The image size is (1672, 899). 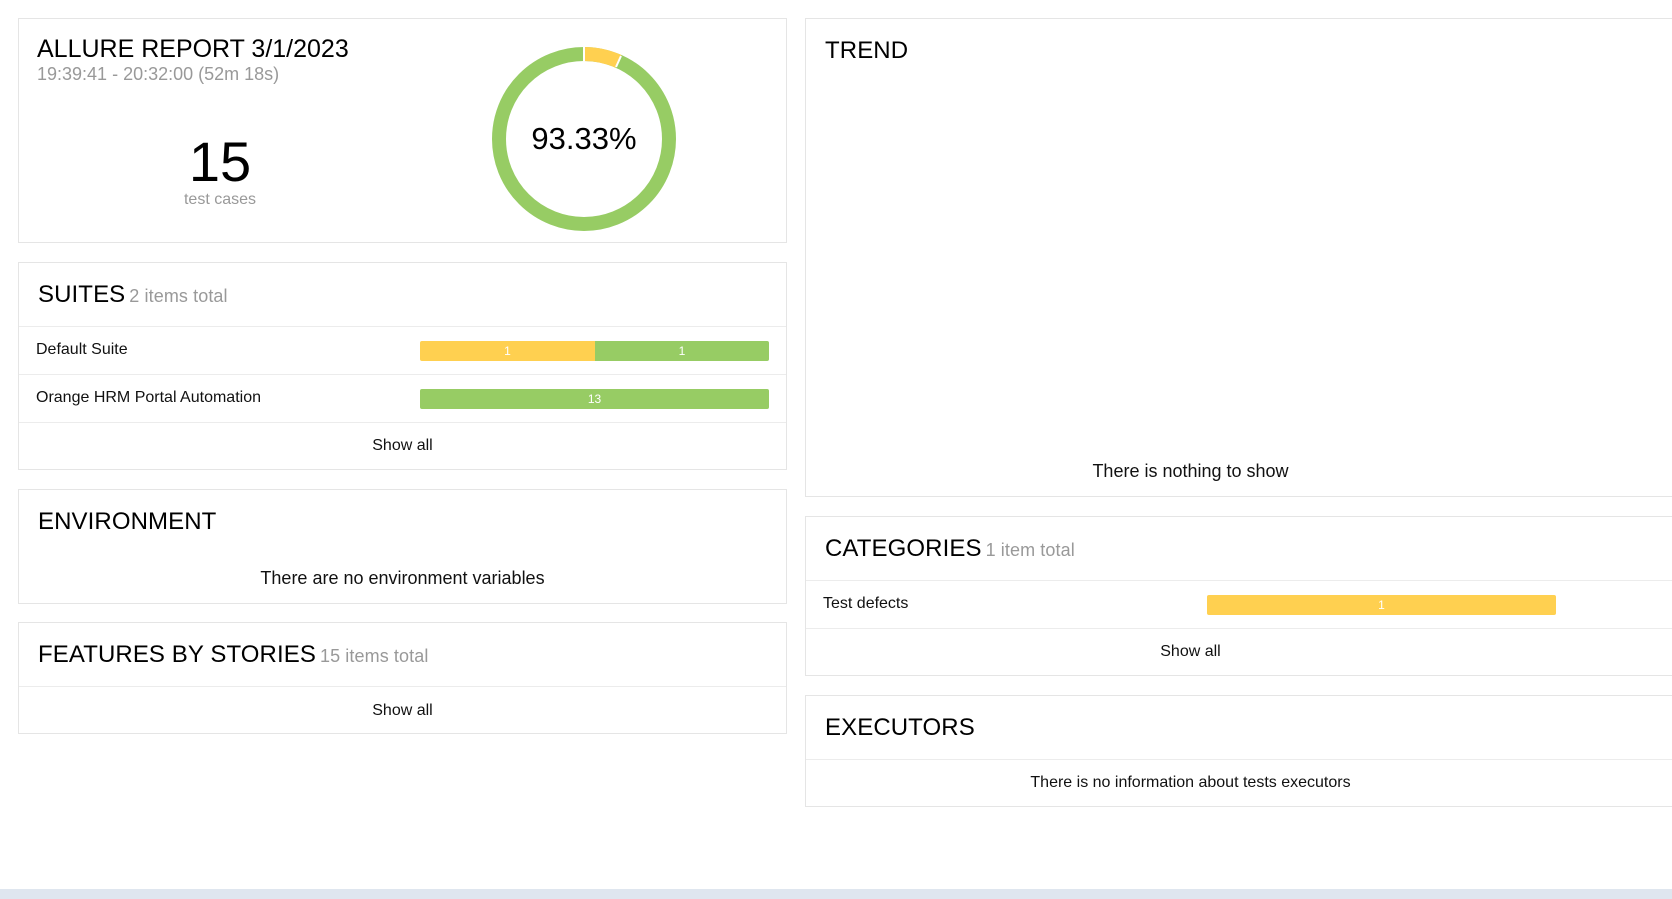 I want to click on suites-show-all-row: Show all, so click(x=402, y=445).